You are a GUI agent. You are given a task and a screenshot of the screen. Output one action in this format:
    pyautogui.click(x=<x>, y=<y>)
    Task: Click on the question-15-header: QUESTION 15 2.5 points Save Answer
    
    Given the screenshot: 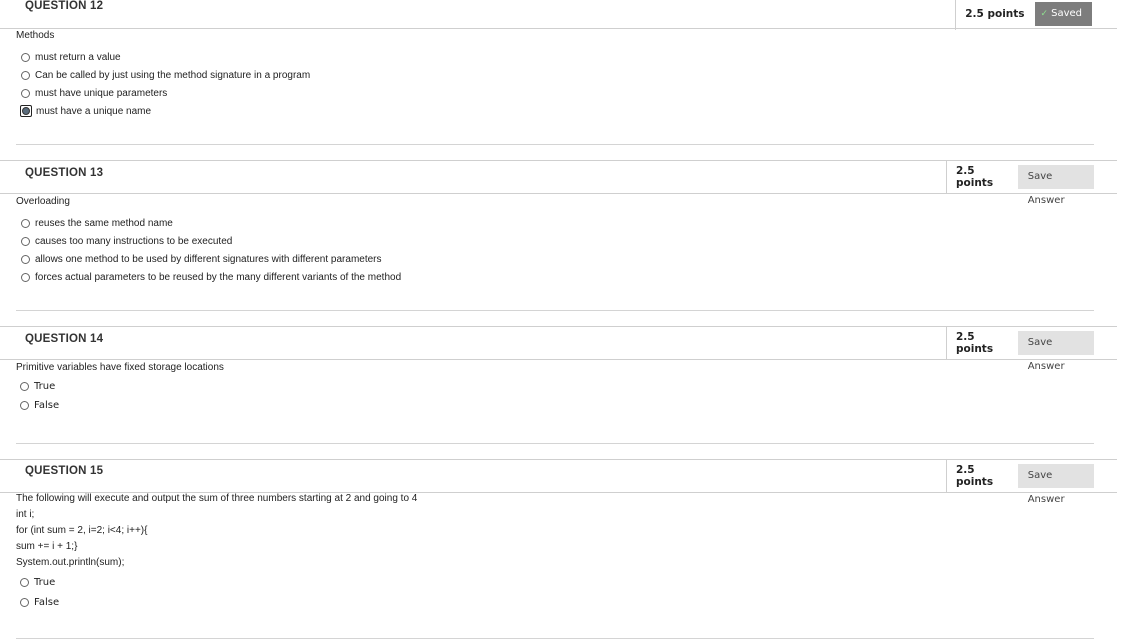 What is the action you would take?
    pyautogui.click(x=558, y=482)
    